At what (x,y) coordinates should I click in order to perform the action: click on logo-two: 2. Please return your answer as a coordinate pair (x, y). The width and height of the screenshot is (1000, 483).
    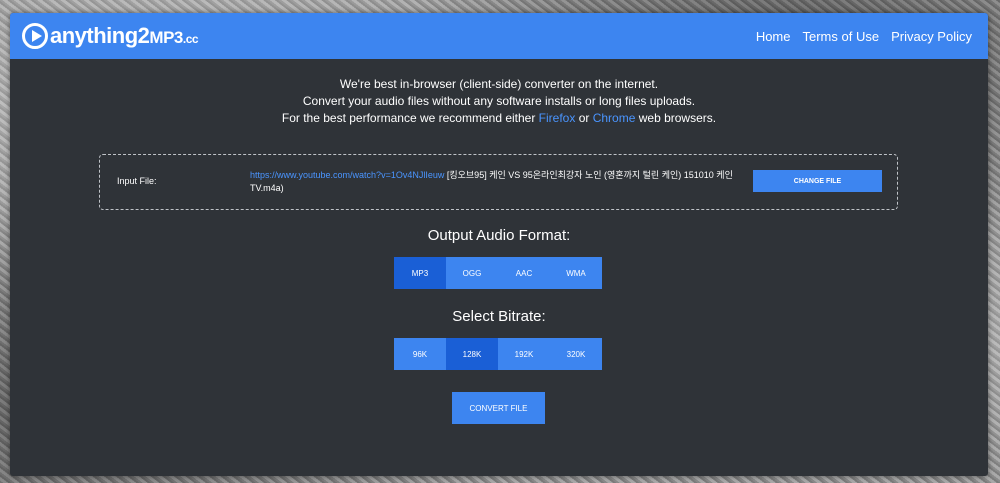
    Looking at the image, I should click on (143, 35).